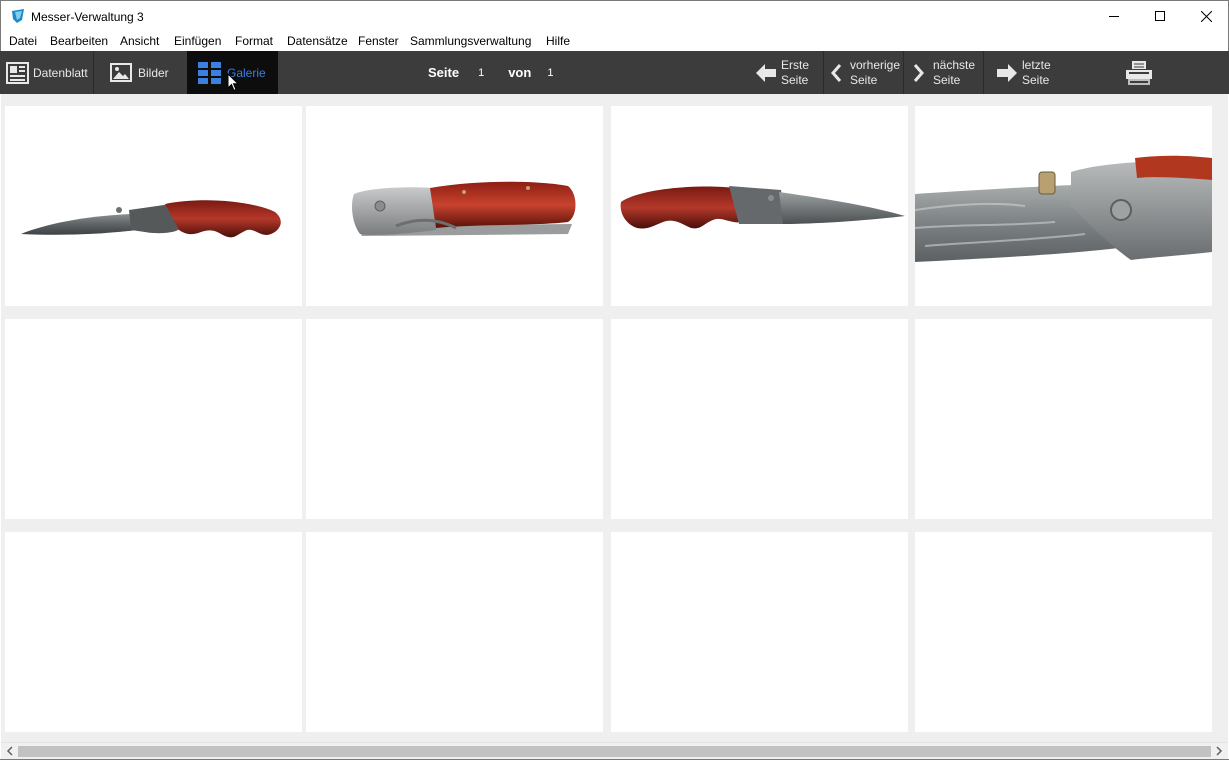  Describe the element at coordinates (520, 72) in the screenshot. I see `of-label: von` at that location.